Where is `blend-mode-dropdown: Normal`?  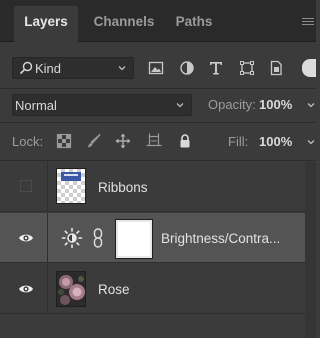 blend-mode-dropdown: Normal is located at coordinates (102, 105).